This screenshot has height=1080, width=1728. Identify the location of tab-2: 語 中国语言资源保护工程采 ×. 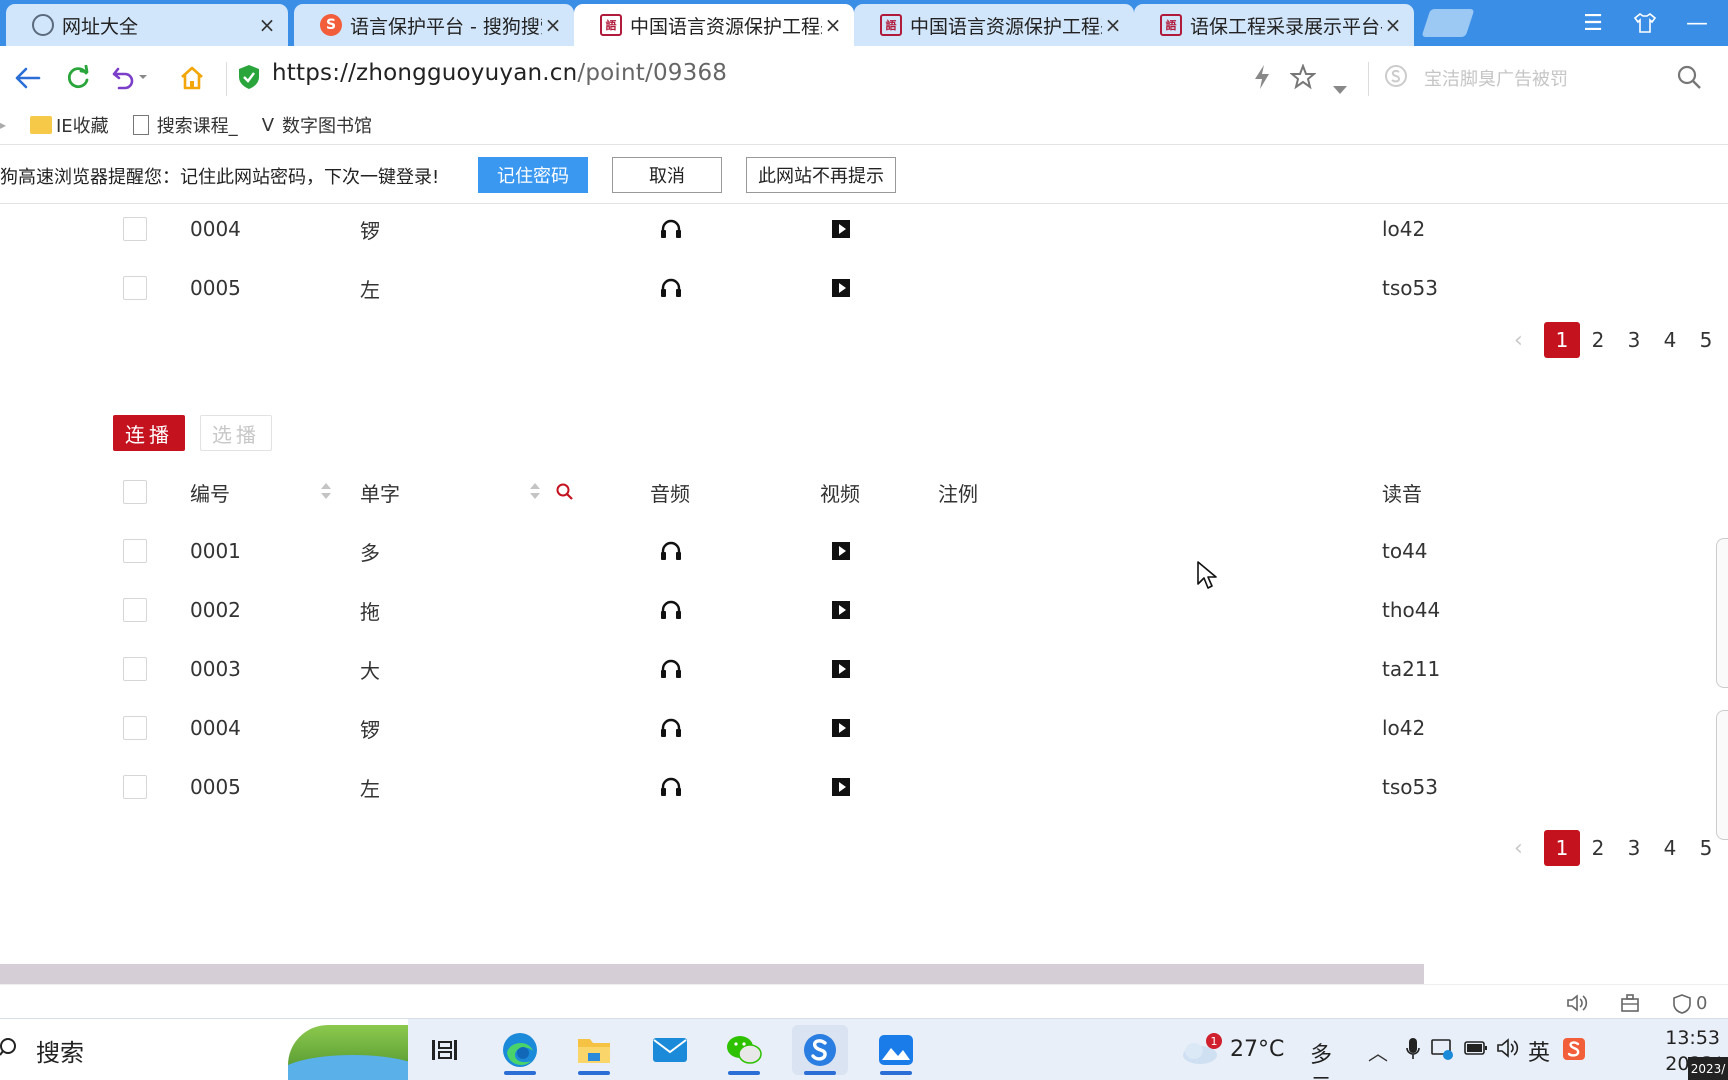
(714, 25).